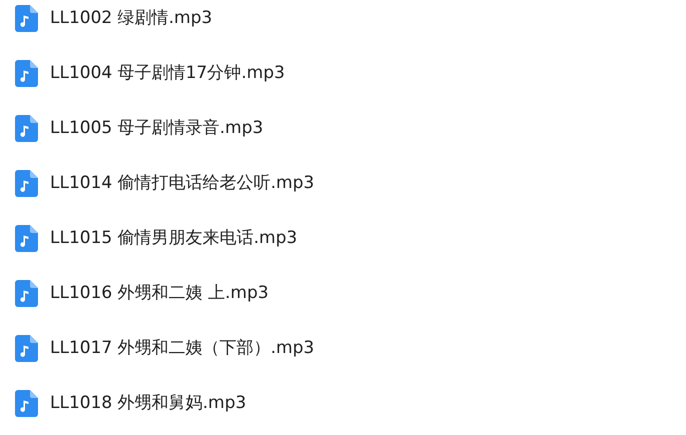 The height and width of the screenshot is (435, 686). Describe the element at coordinates (182, 183) in the screenshot. I see `file-name: LL1014 偷情打电话给老公听.mp3` at that location.